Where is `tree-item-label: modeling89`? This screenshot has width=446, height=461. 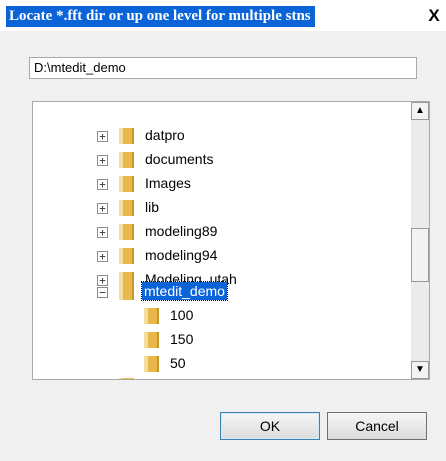
tree-item-label: modeling89 is located at coordinates (181, 231).